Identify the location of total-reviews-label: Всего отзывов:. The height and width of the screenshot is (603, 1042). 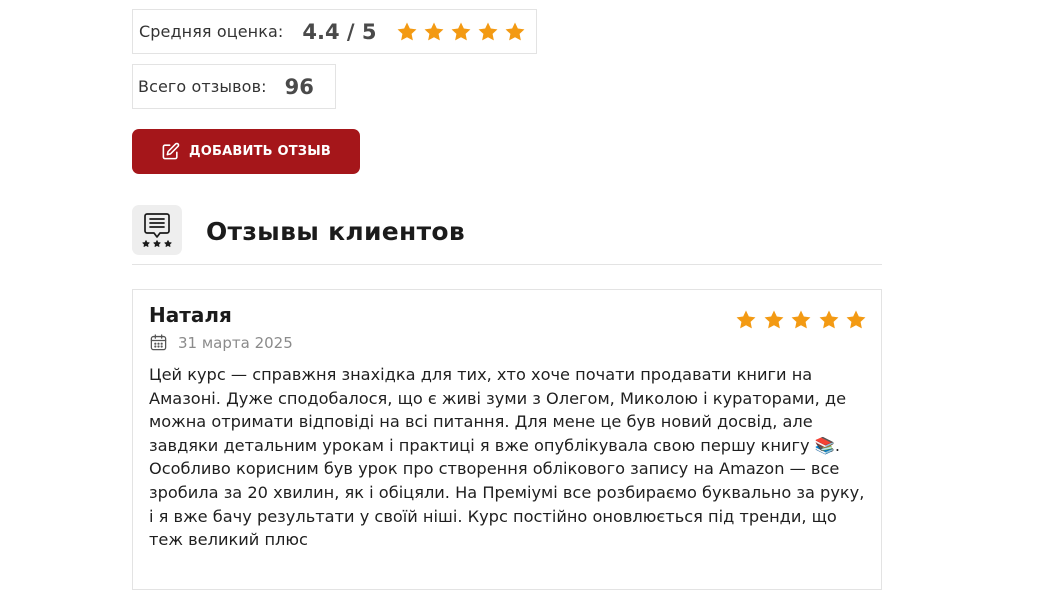
(202, 86).